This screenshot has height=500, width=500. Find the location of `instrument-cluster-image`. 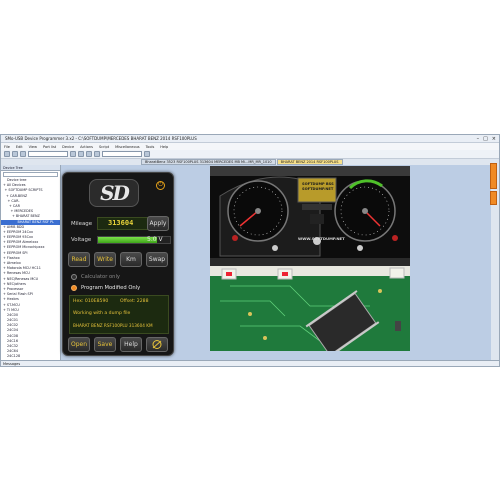

instrument-cluster-image is located at coordinates (310, 216).